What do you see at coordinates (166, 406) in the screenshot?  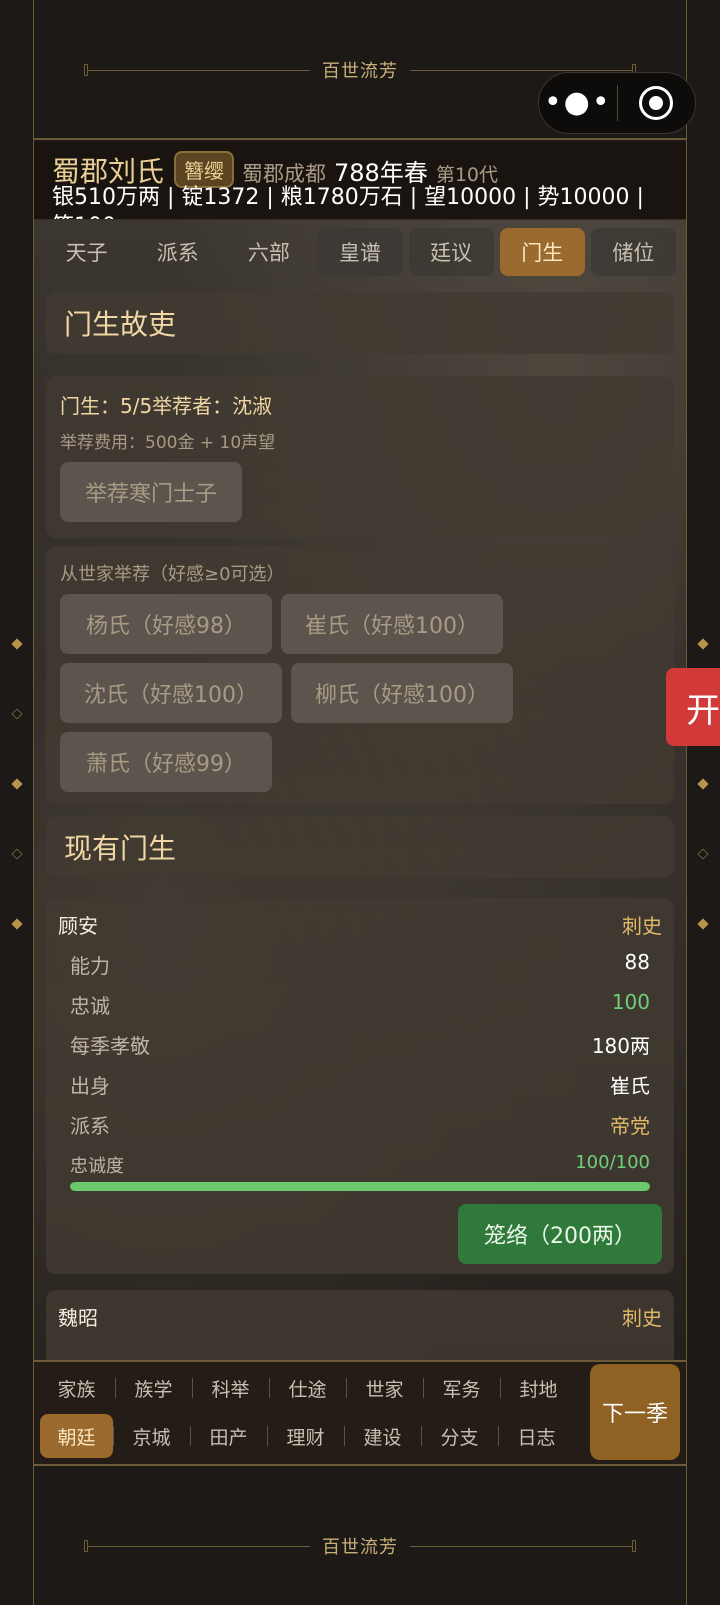 I see `disciple-count-line: 门生：5/5举荐者：沈淑` at bounding box center [166, 406].